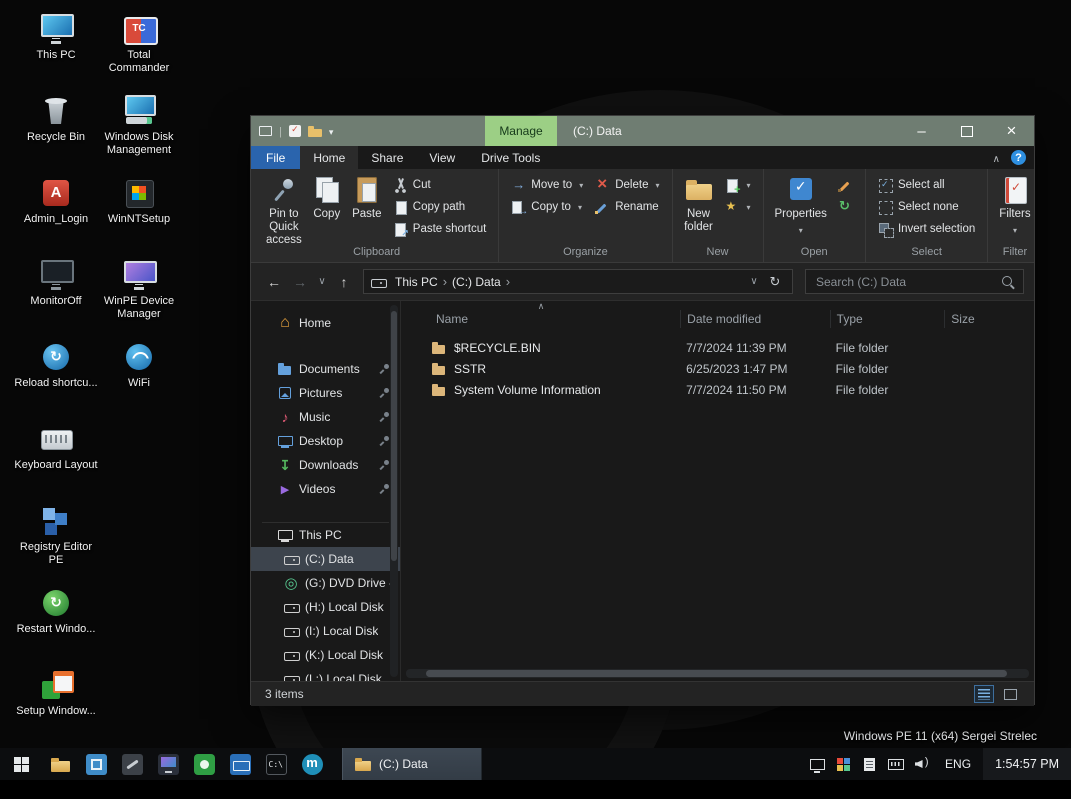 This screenshot has height=799, width=1071. What do you see at coordinates (139, 379) in the screenshot?
I see `desktop-icon-wifi: WiFi` at bounding box center [139, 379].